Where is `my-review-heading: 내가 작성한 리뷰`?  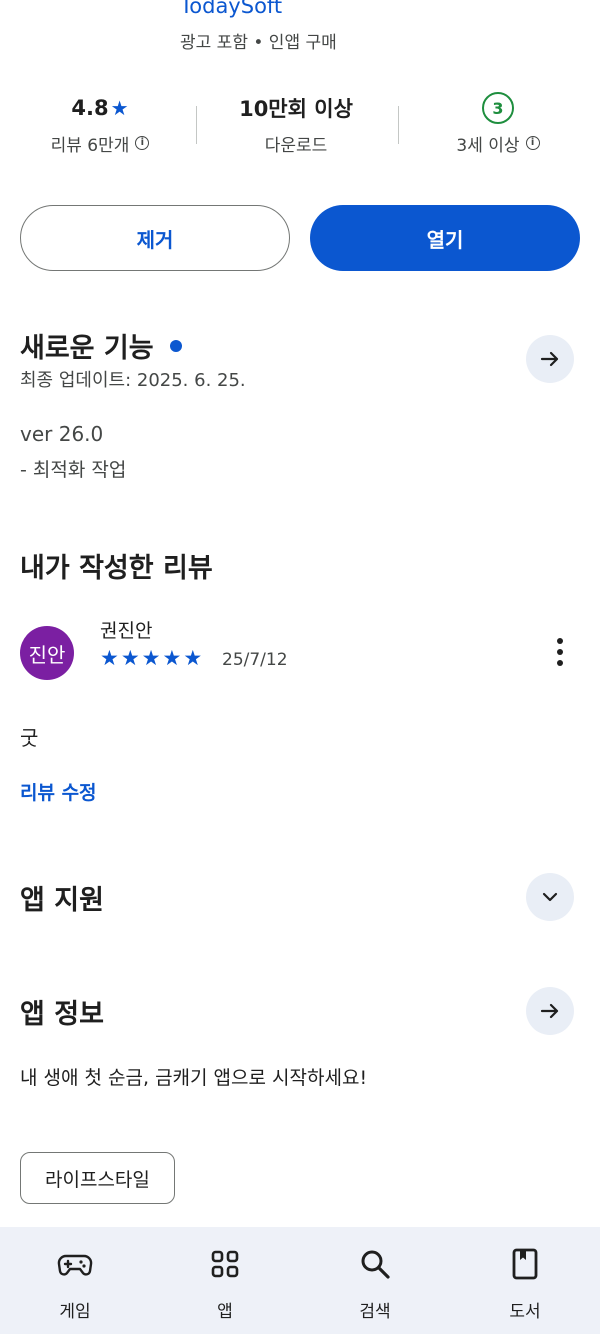 my-review-heading: 내가 작성한 리뷰 is located at coordinates (116, 565).